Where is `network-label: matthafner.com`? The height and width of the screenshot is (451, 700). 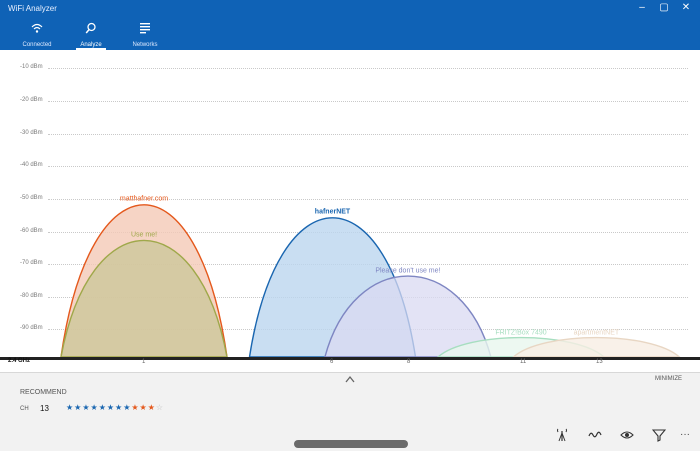 network-label: matthafner.com is located at coordinates (144, 198).